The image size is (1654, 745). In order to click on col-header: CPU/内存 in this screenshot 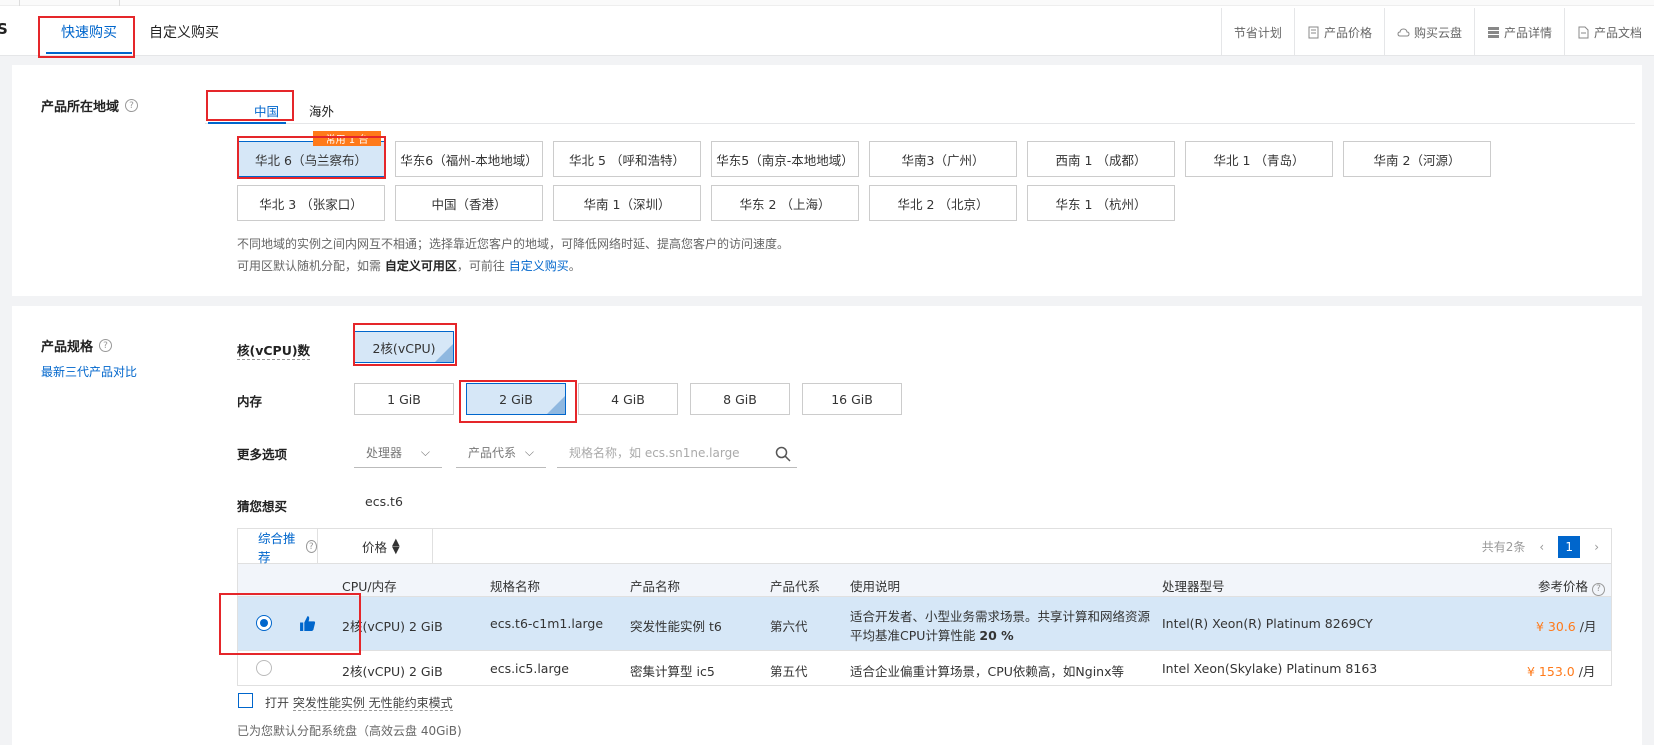, I will do `click(369, 586)`.